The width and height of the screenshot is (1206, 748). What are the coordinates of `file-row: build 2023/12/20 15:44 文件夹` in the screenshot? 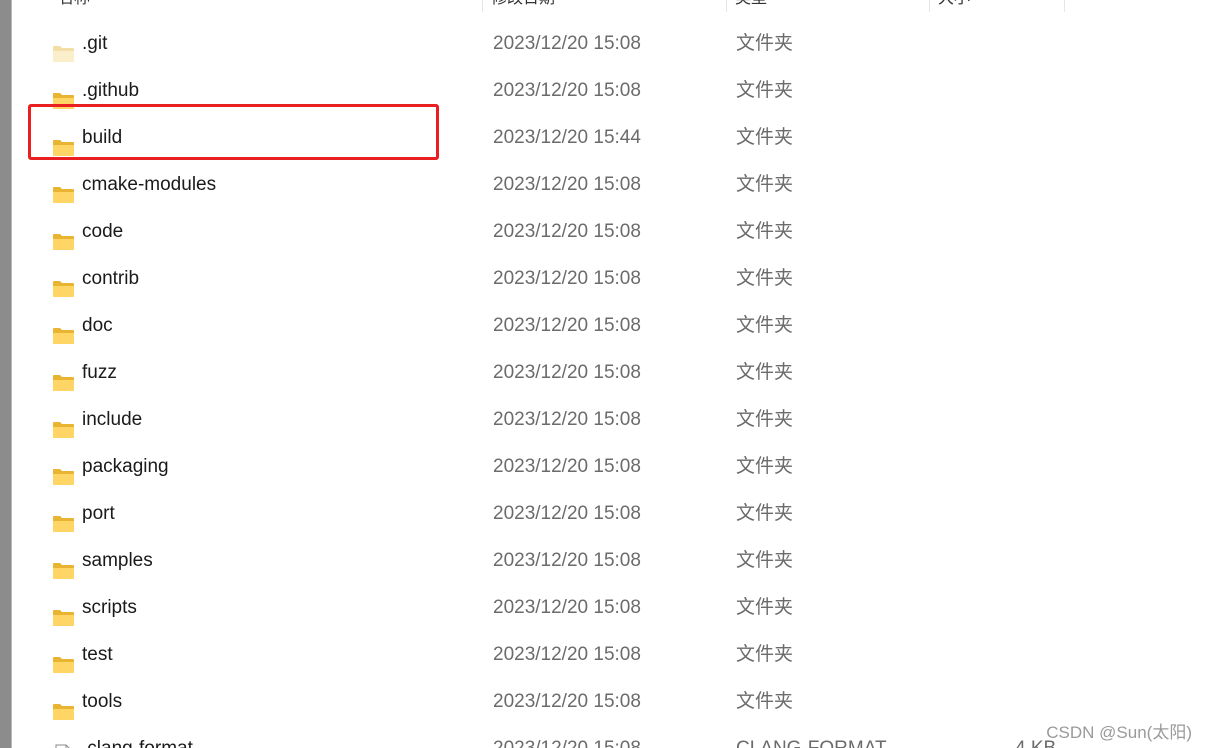 It's located at (609, 137).